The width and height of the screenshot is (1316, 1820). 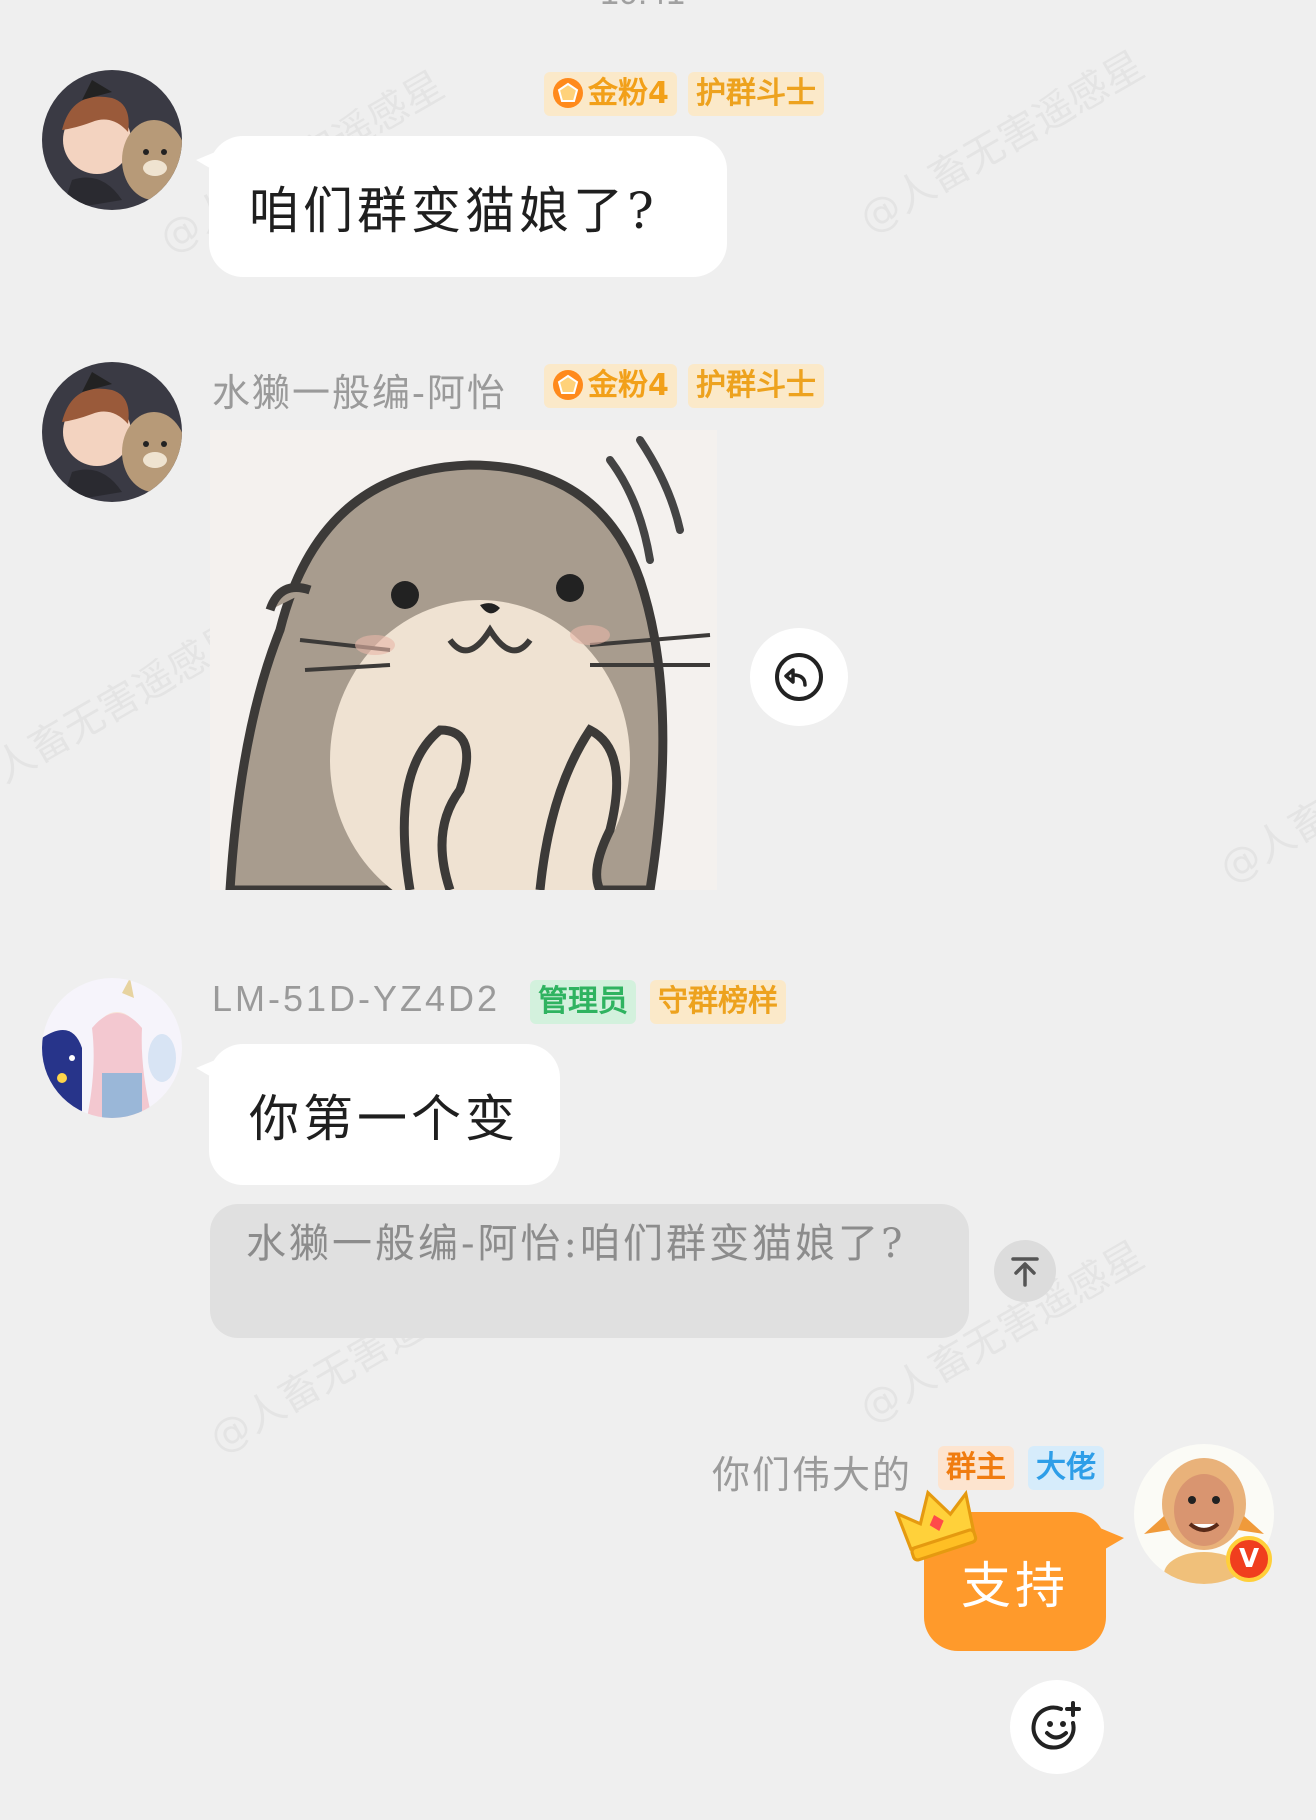 What do you see at coordinates (642, 6) in the screenshot?
I see `status-time: 10:41` at bounding box center [642, 6].